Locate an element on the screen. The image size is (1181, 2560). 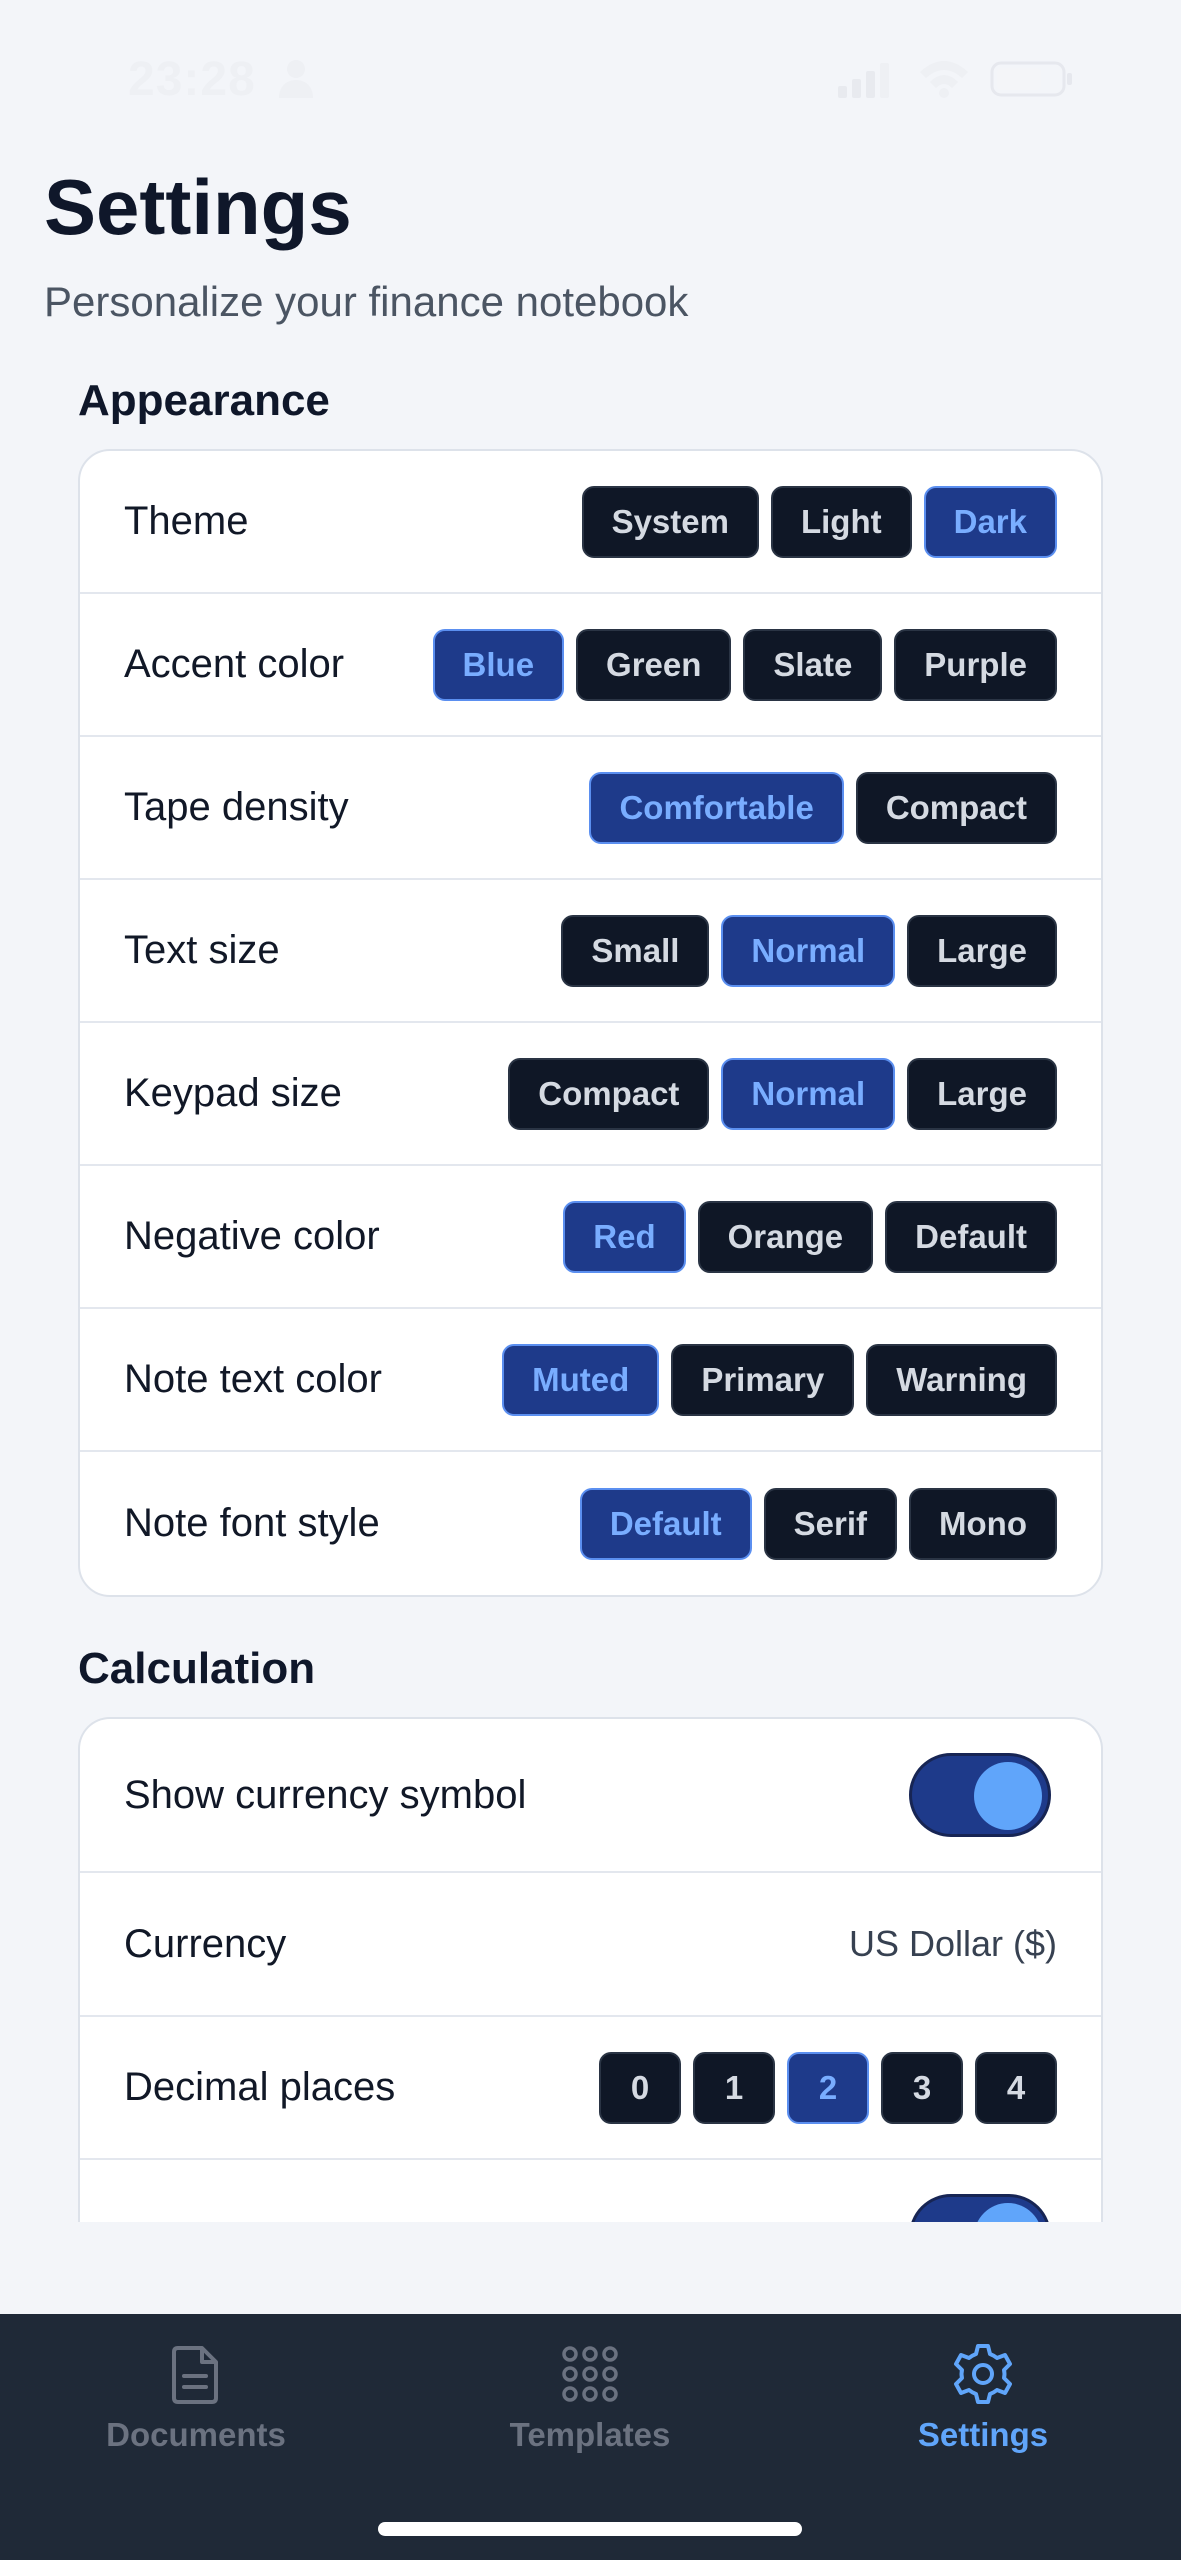
keypad-size-label: Keypad size is located at coordinates (233, 1093).